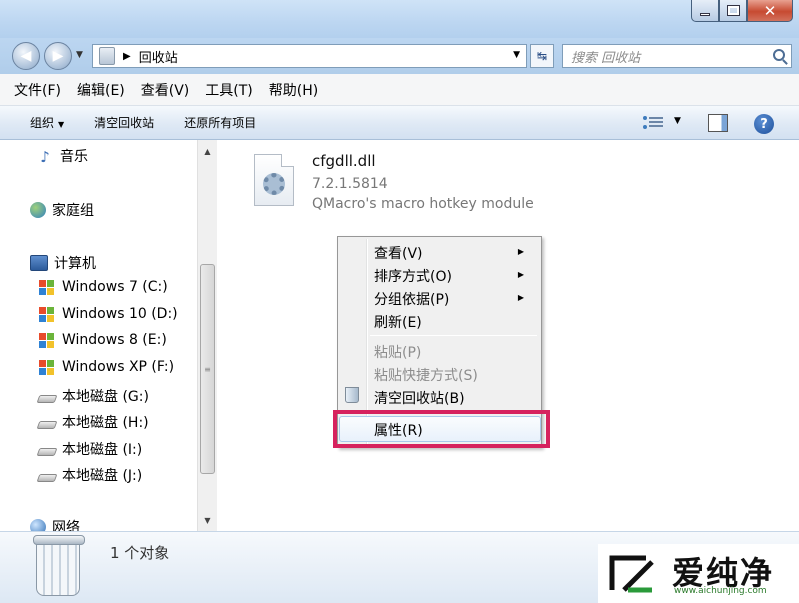 The image size is (799, 603). Describe the element at coordinates (165, 90) in the screenshot. I see `menu-view: 查看(V)` at that location.